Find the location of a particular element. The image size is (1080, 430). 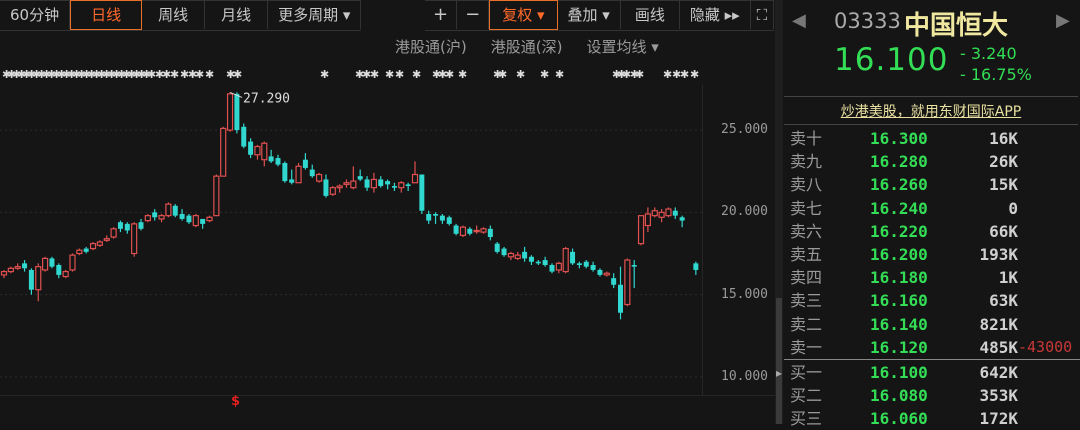

ask-row: 卖九 16.280 26K is located at coordinates (932, 161).